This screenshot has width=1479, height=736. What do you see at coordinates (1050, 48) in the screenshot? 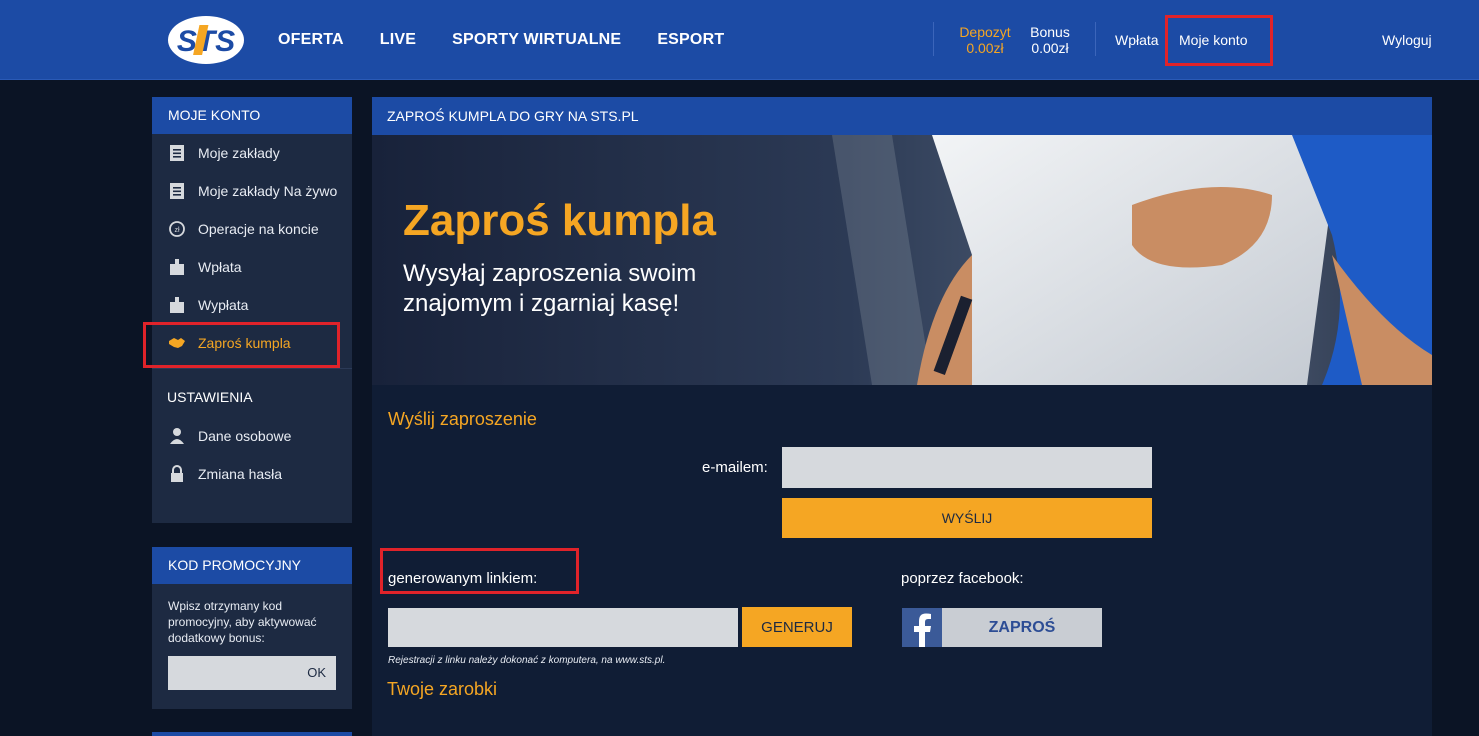
I see `bonus-value: 0.00zł` at bounding box center [1050, 48].